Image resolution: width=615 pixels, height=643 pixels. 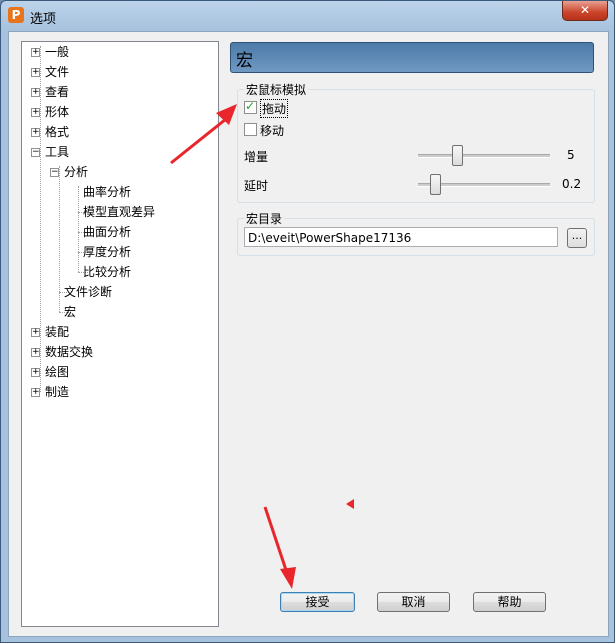 What do you see at coordinates (274, 108) in the screenshot?
I see `drag-label: 拖动` at bounding box center [274, 108].